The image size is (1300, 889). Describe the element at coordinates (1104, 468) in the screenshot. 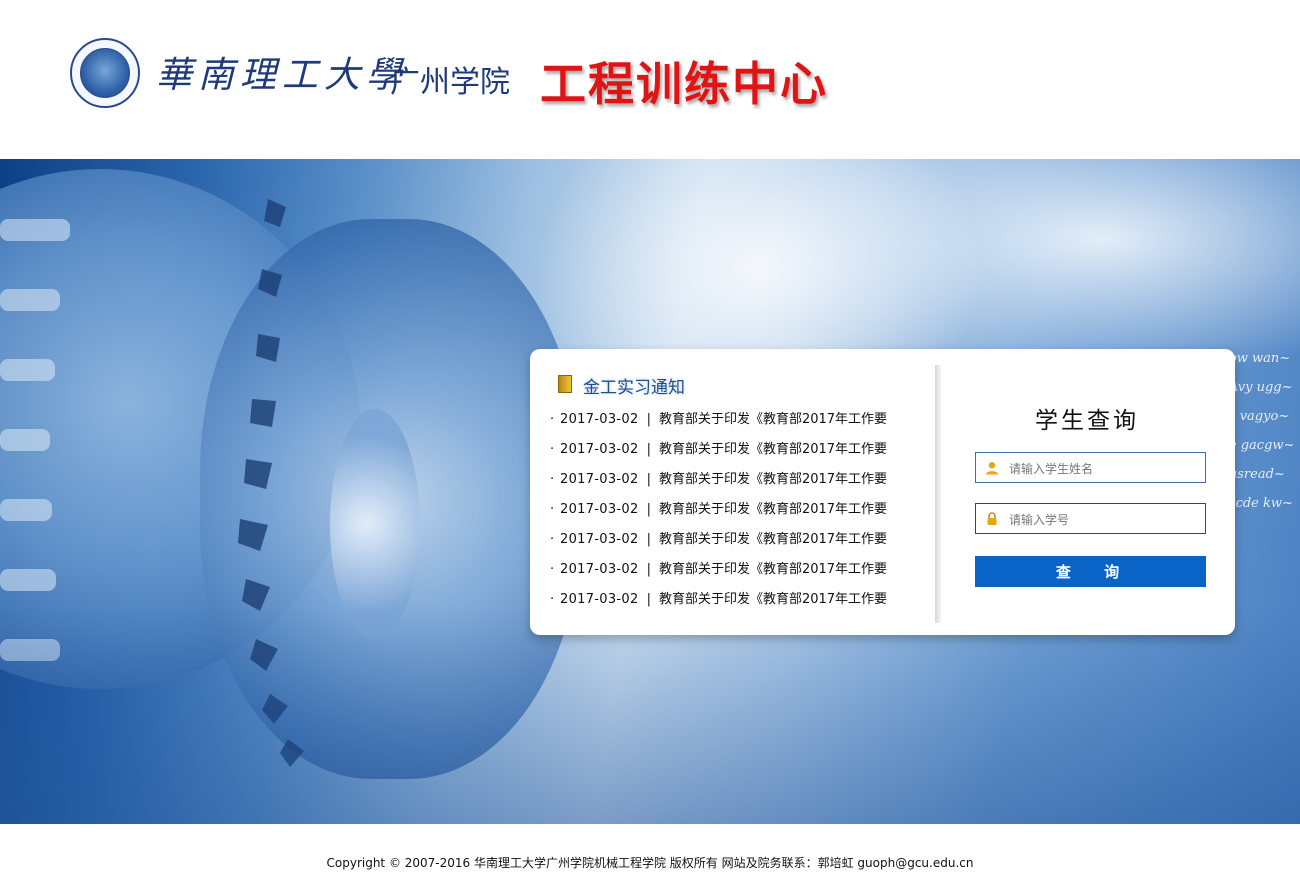

I see `student-name-input` at that location.